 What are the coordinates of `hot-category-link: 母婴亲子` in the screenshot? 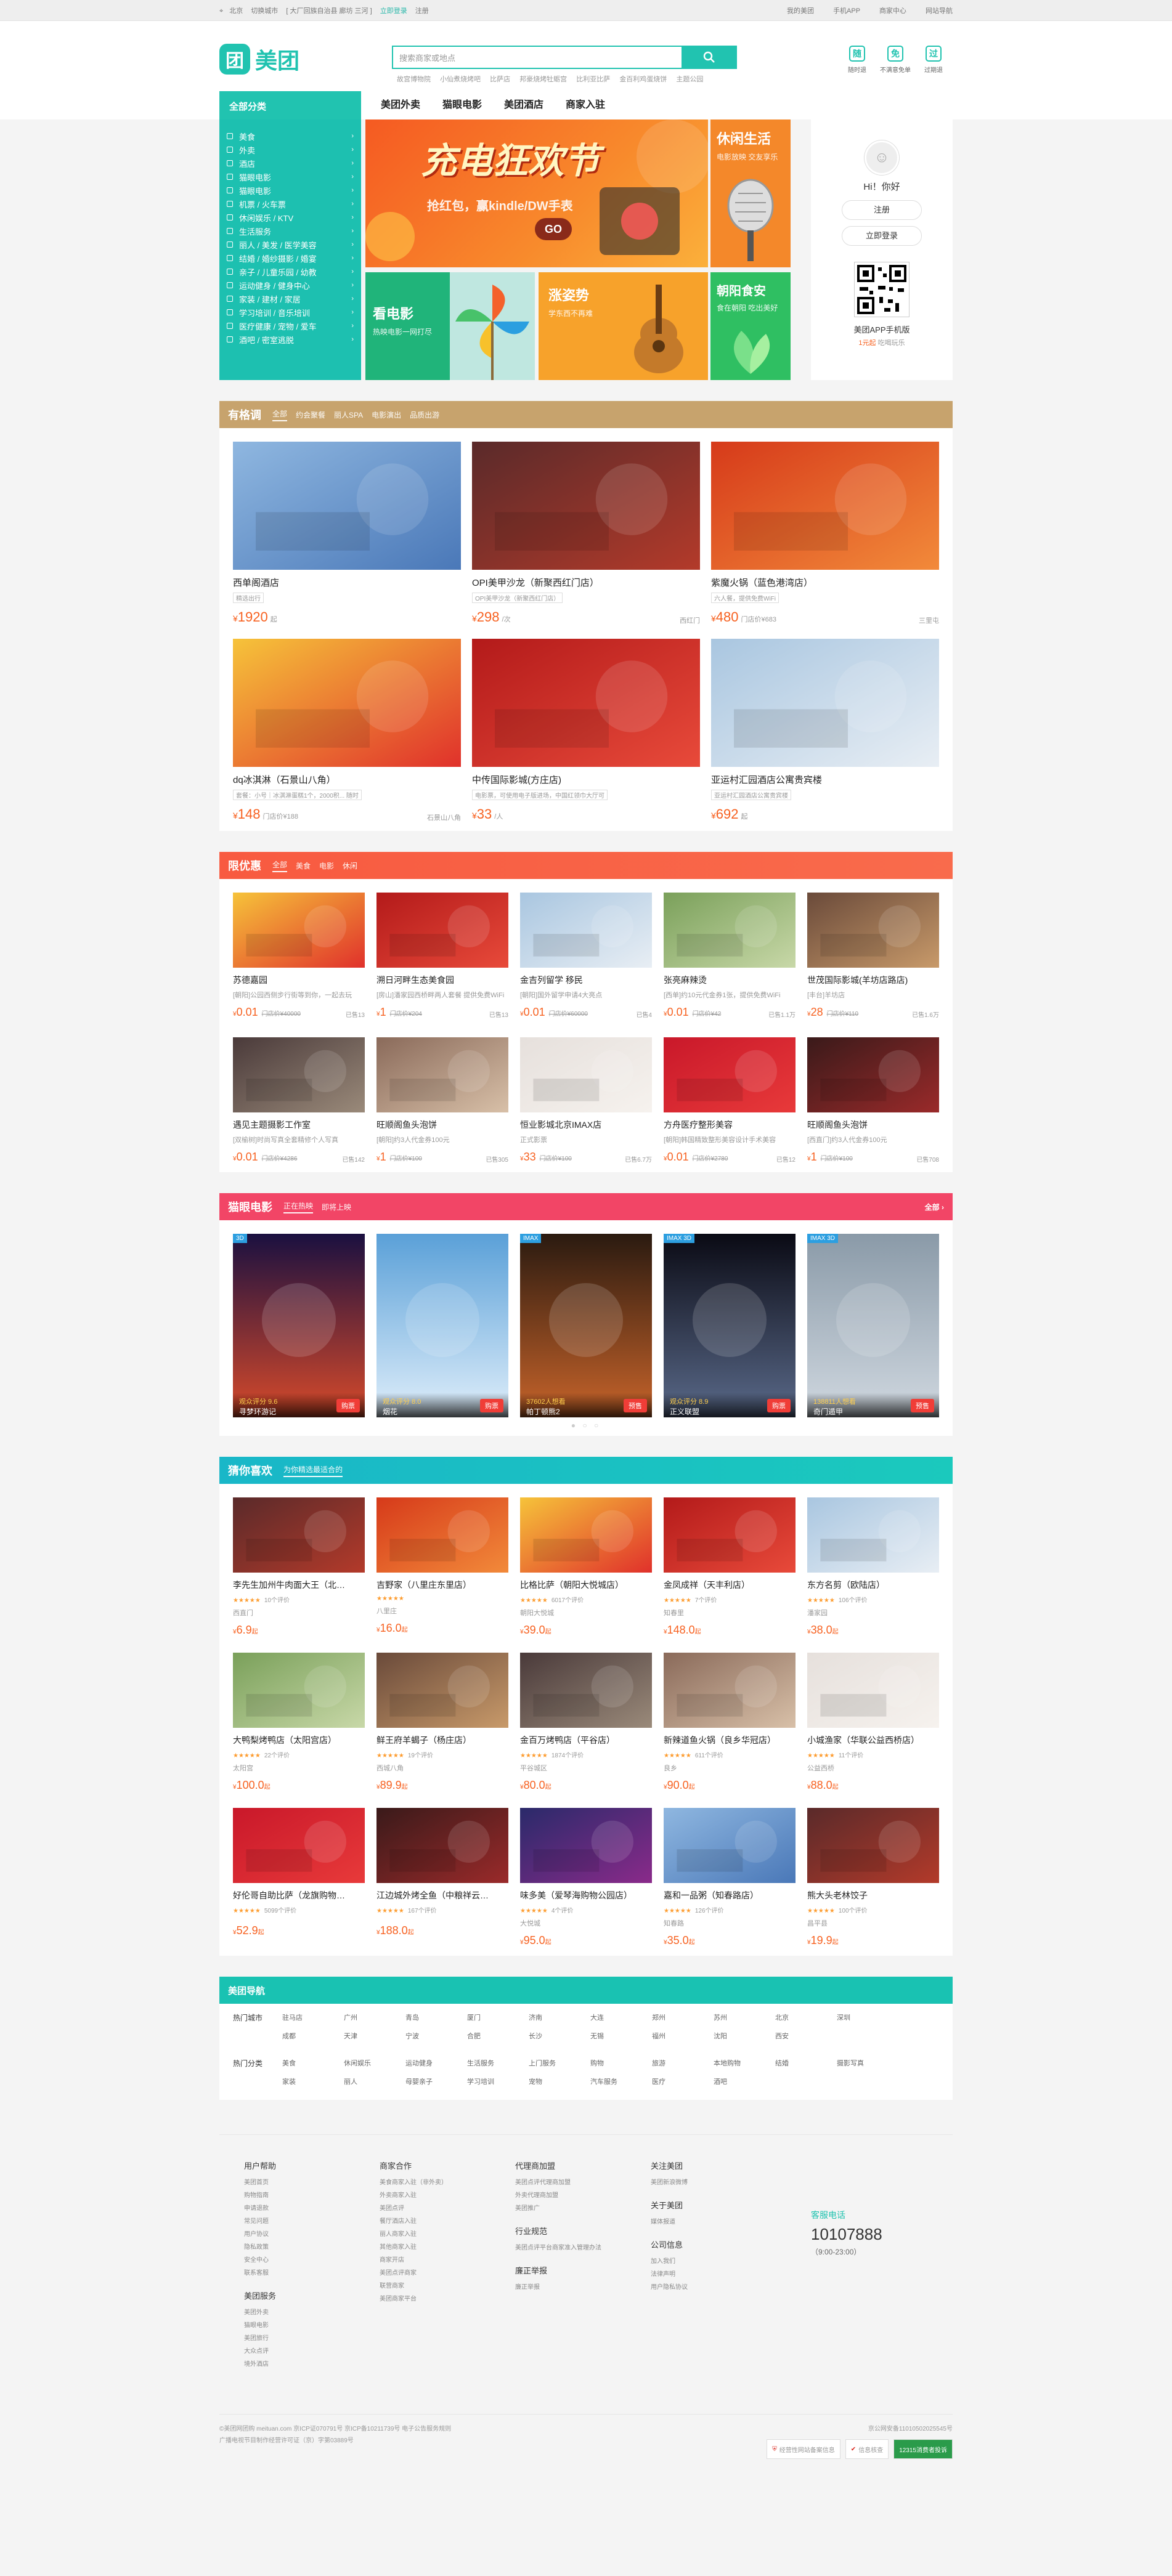 It's located at (436, 2081).